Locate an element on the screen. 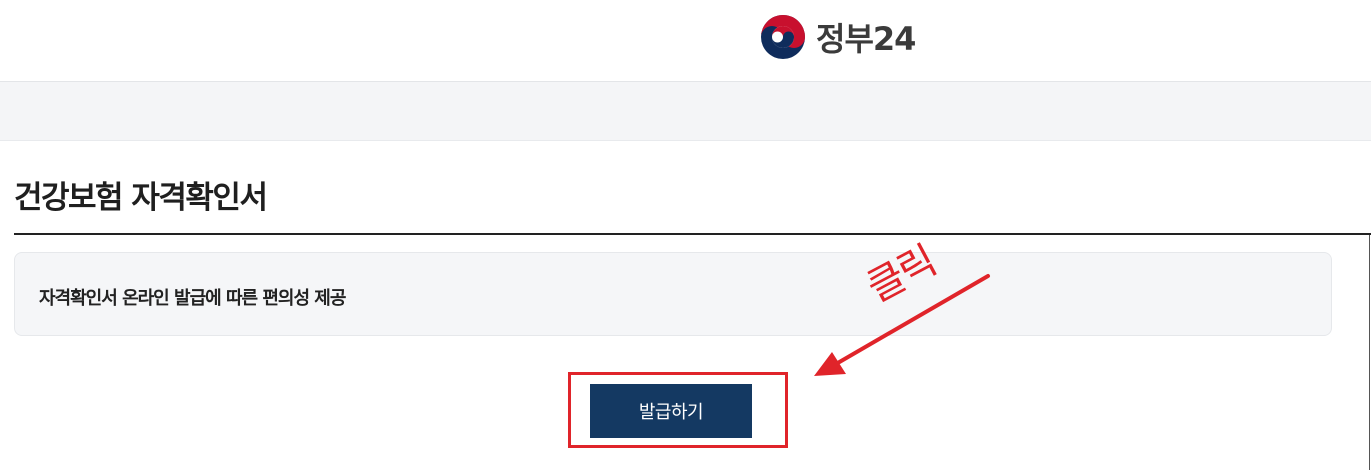 The width and height of the screenshot is (1371, 470). issue-button: 발급하기 is located at coordinates (671, 411).